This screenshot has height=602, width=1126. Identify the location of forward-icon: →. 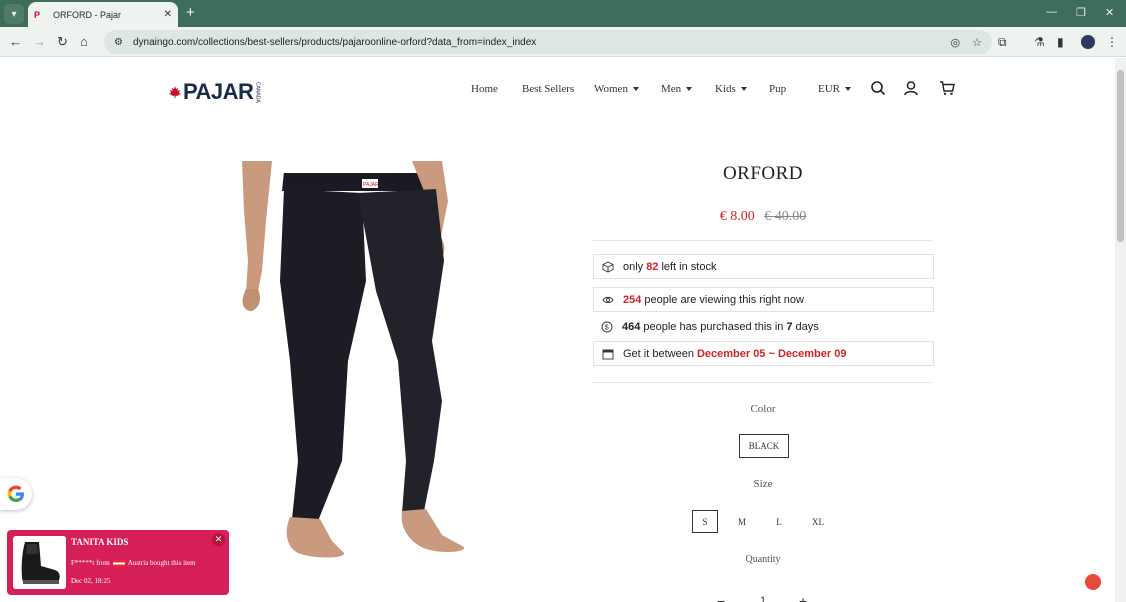
(39, 42).